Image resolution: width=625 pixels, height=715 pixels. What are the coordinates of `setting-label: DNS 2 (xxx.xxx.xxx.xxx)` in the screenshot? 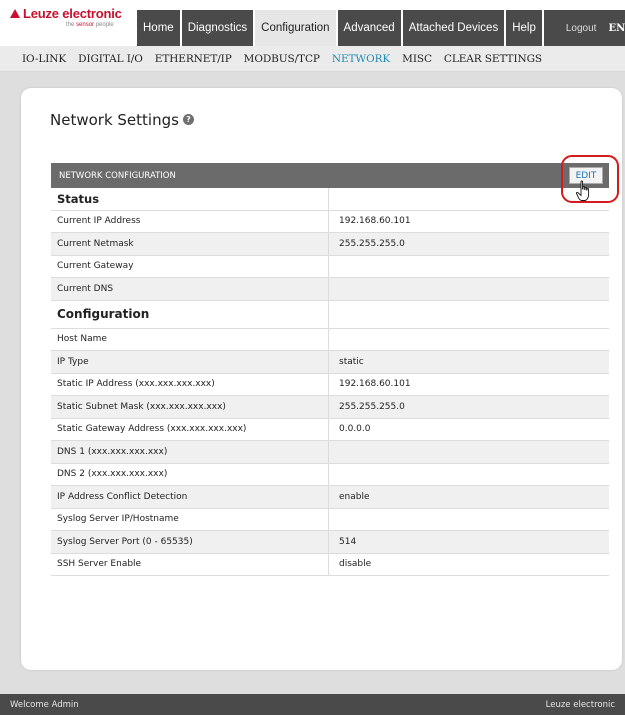 It's located at (190, 474).